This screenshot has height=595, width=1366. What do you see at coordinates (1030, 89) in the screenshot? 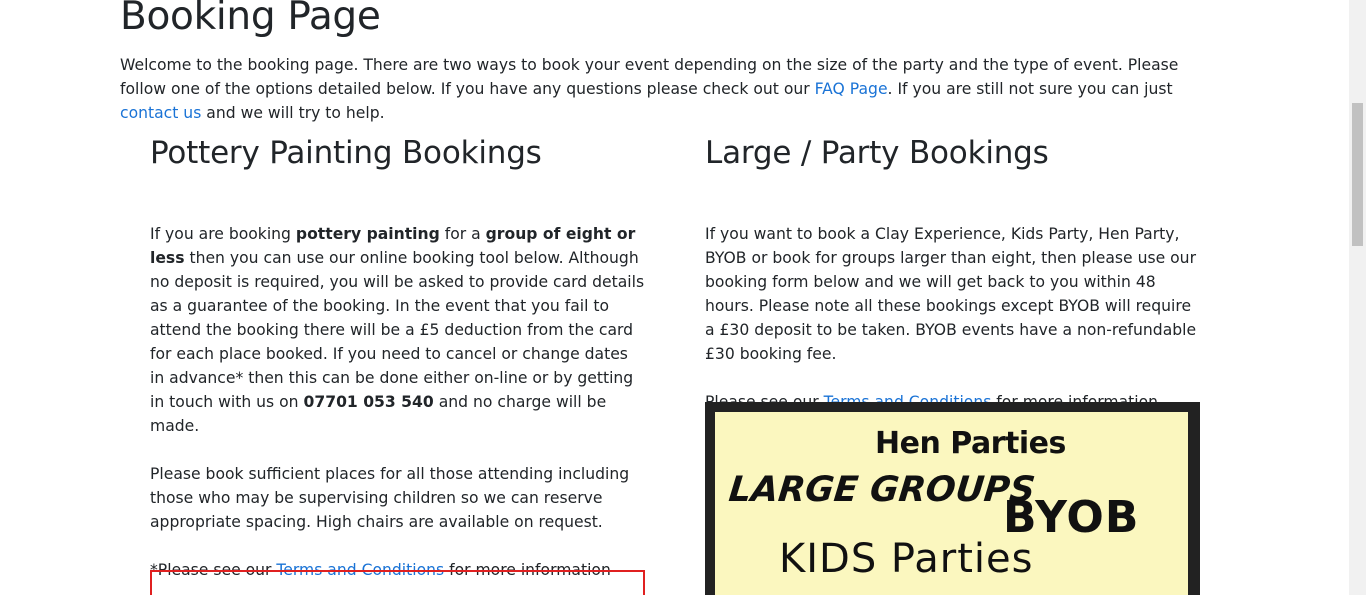
I see `intro-text-part: . If you are still not sure you can just` at bounding box center [1030, 89].